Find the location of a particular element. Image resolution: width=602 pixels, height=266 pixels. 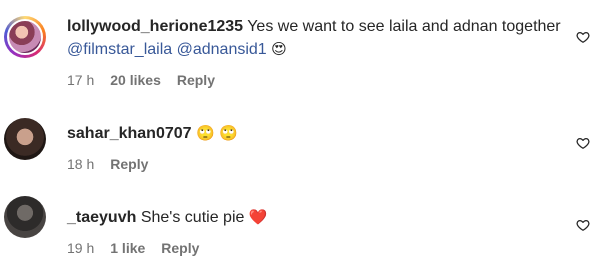

comment-meta: 17 h 20 likes Reply is located at coordinates (314, 80).